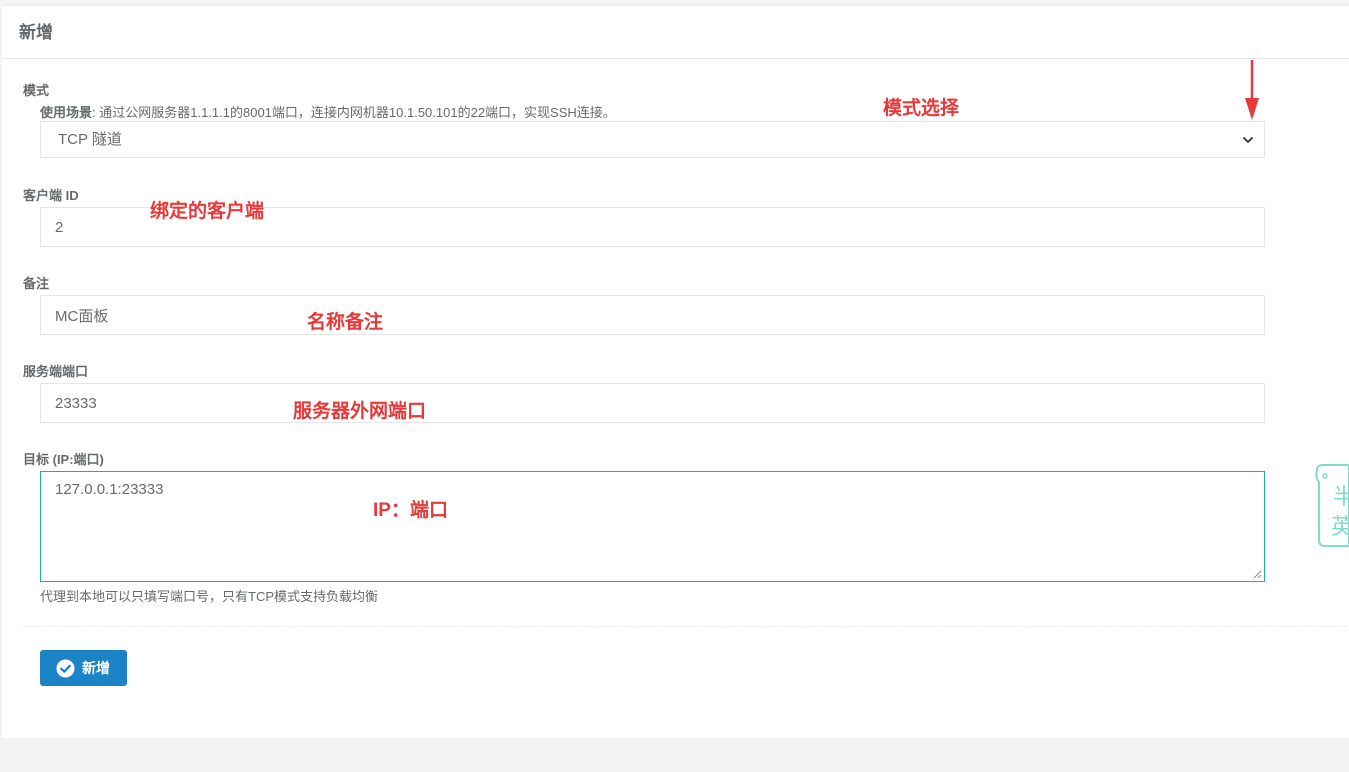  What do you see at coordinates (921, 108) in the screenshot?
I see `annotation-mode: 模式选择` at bounding box center [921, 108].